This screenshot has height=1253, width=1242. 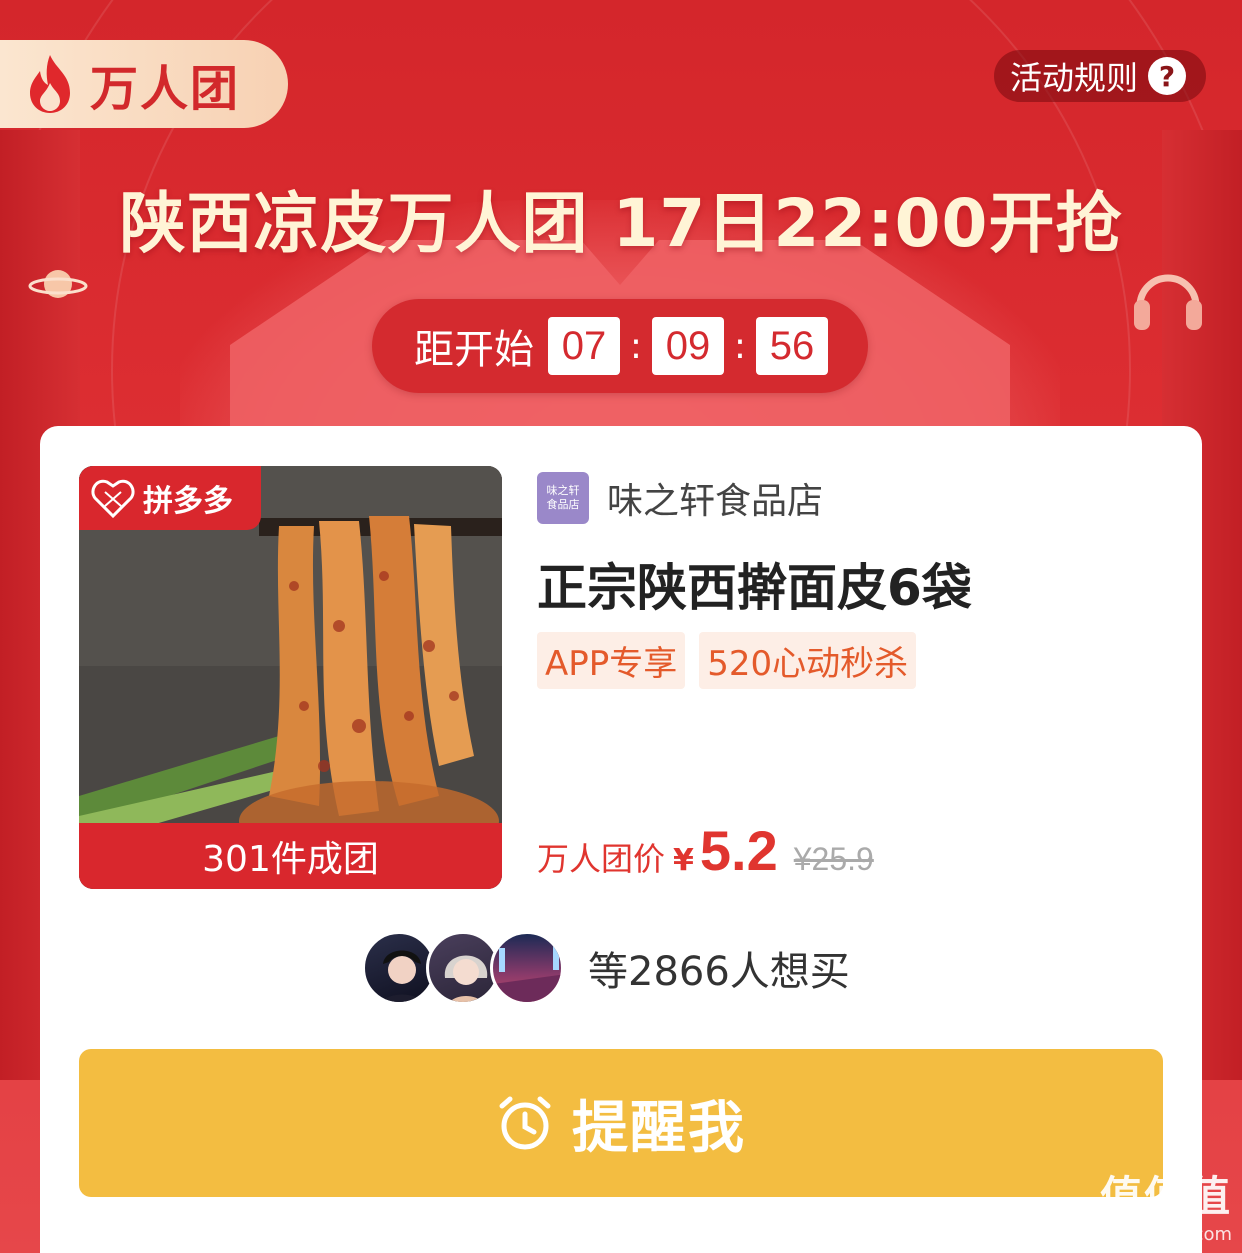 I want to click on remind-me-label: 提醒我, so click(x=659, y=1128).